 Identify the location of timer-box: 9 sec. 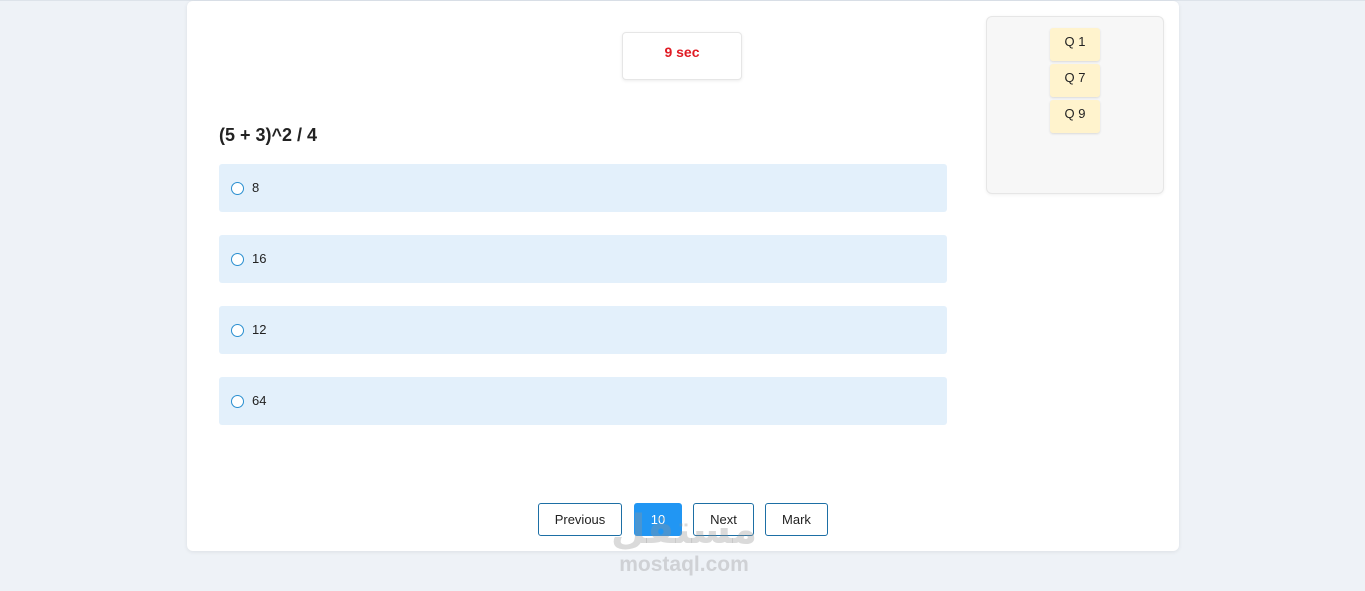
(682, 56).